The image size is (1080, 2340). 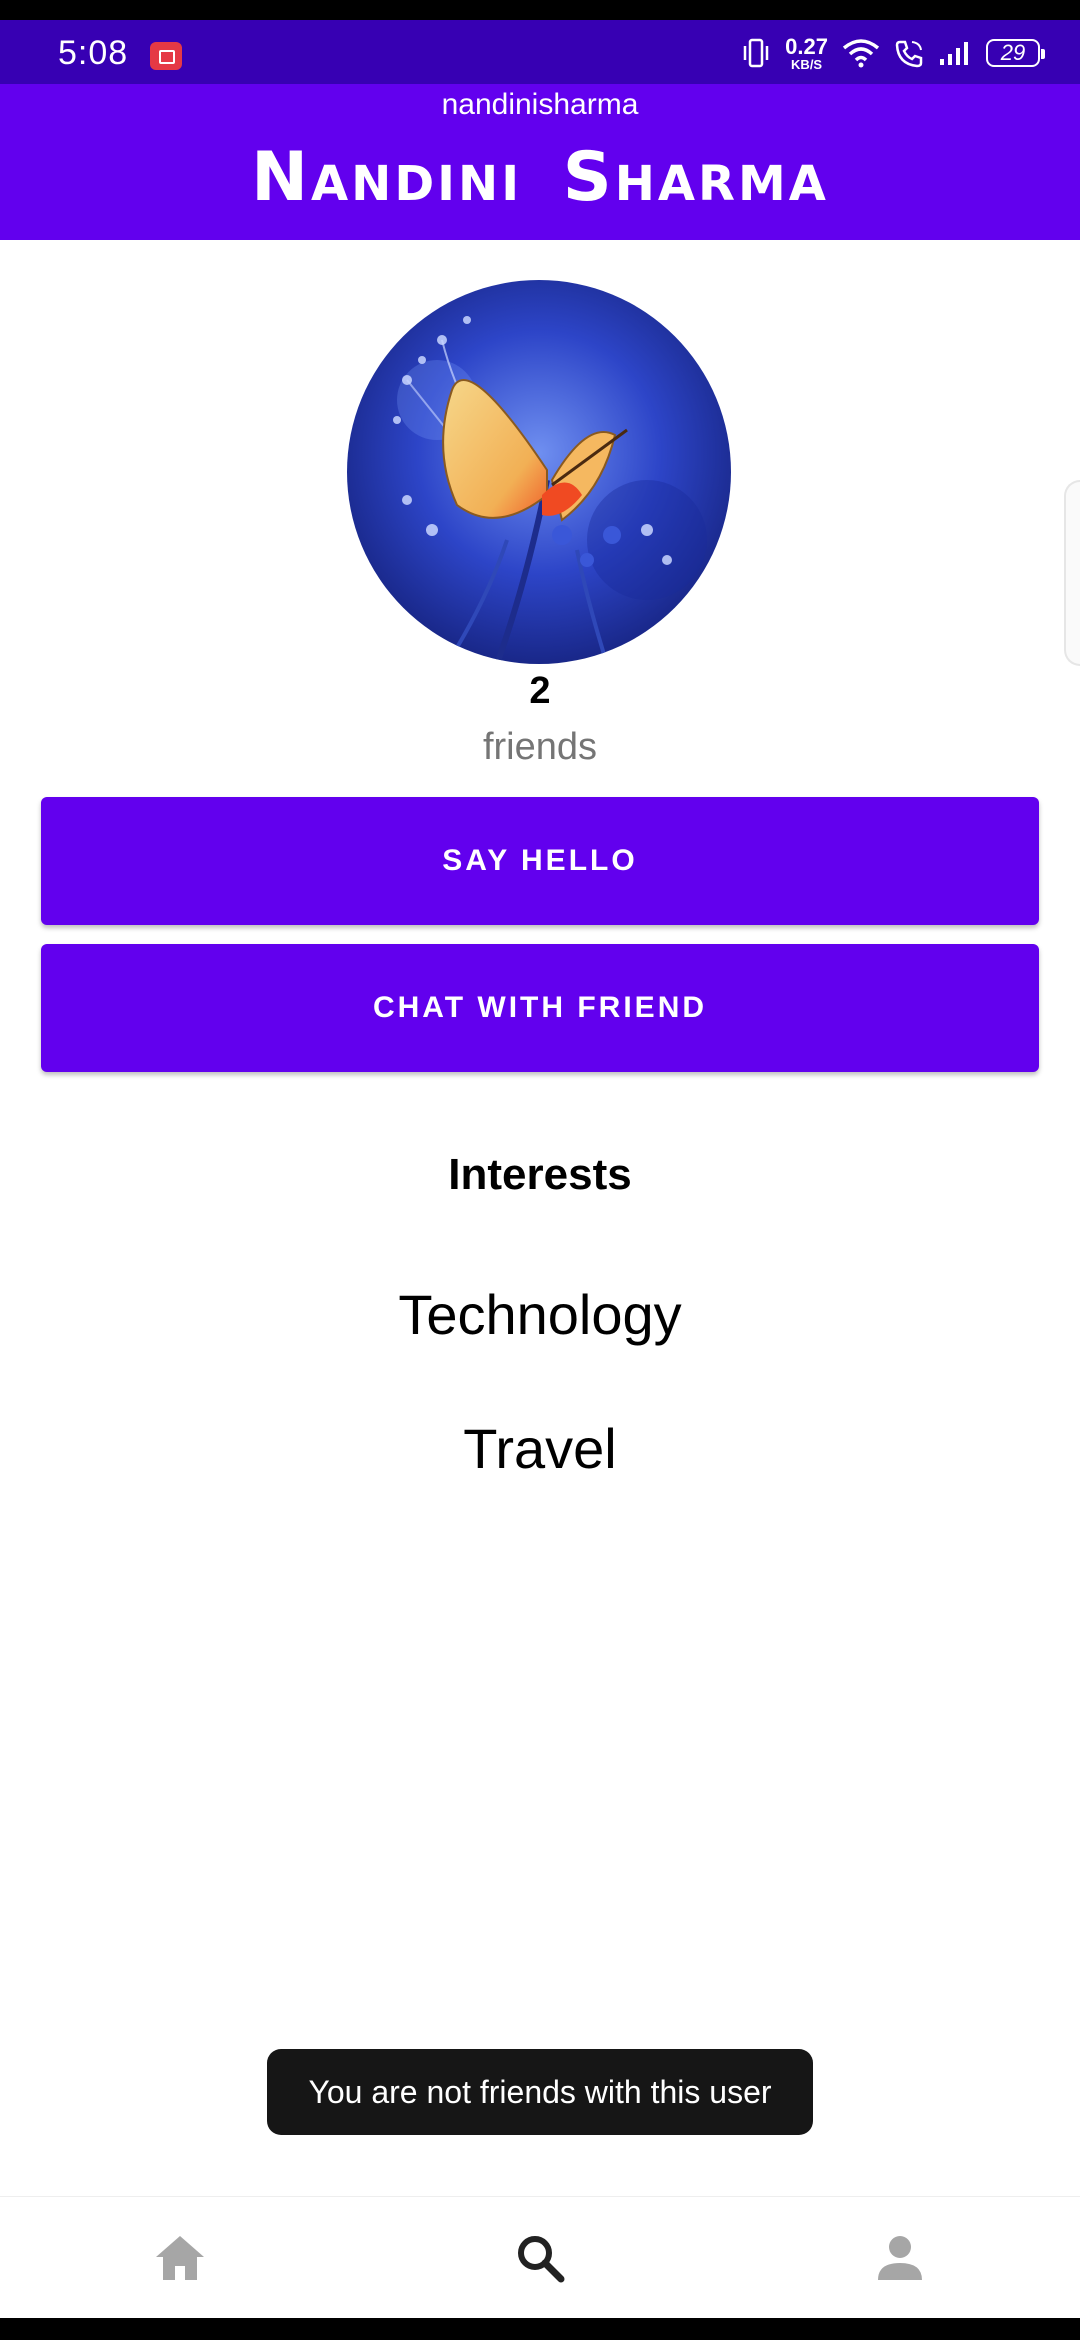 What do you see at coordinates (540, 2092) in the screenshot?
I see `toast-message: You are not friends with this user` at bounding box center [540, 2092].